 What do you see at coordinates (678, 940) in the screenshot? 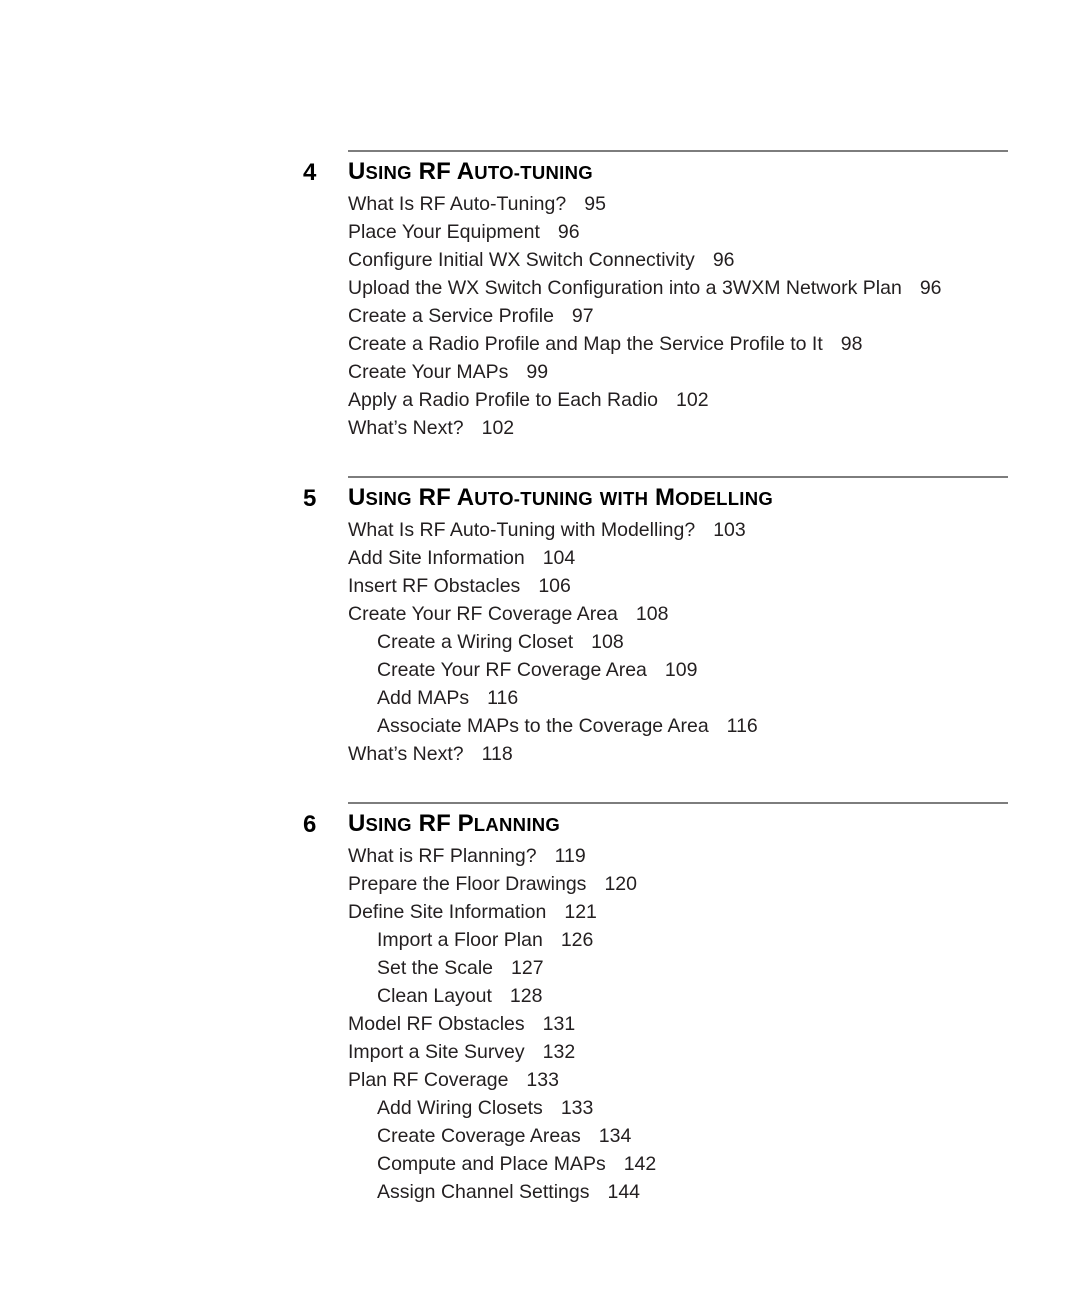
I see `toc-entry: Import a Floor Plan 126` at bounding box center [678, 940].